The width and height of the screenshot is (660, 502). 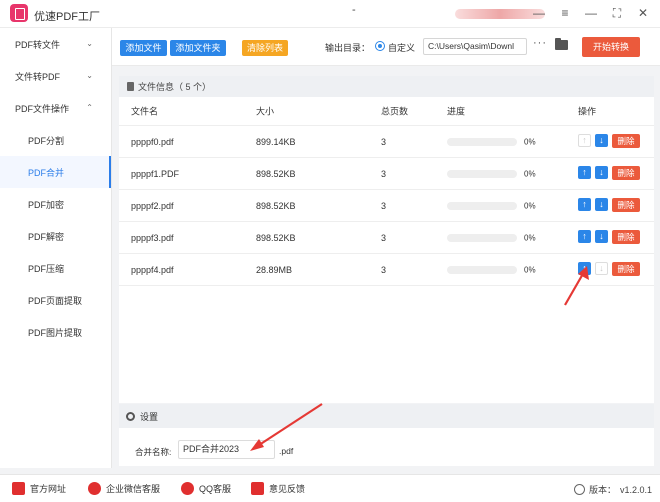 What do you see at coordinates (42, 108) in the screenshot?
I see `sidebar-group-label: PDF文件操作` at bounding box center [42, 108].